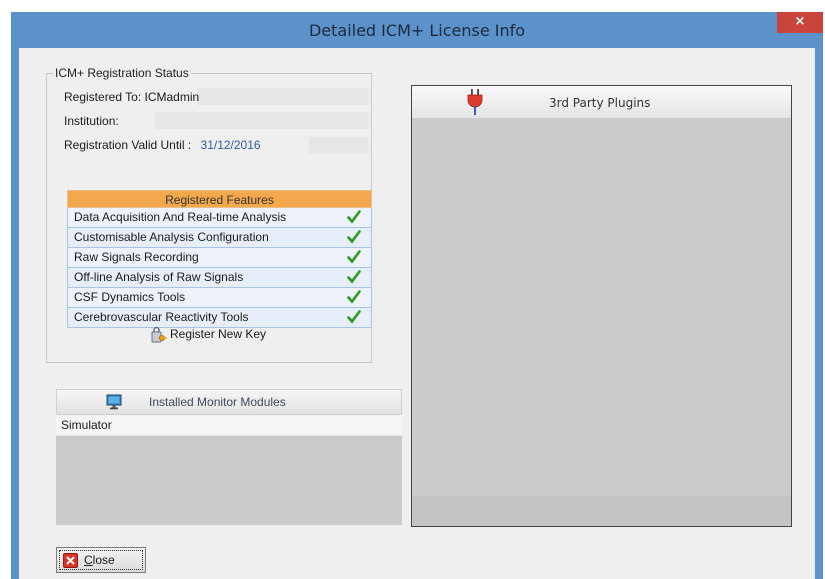 Image resolution: width=825 pixels, height=579 pixels. What do you see at coordinates (171, 237) in the screenshot?
I see `feature-label: Customisable Analysis Configuration` at bounding box center [171, 237].